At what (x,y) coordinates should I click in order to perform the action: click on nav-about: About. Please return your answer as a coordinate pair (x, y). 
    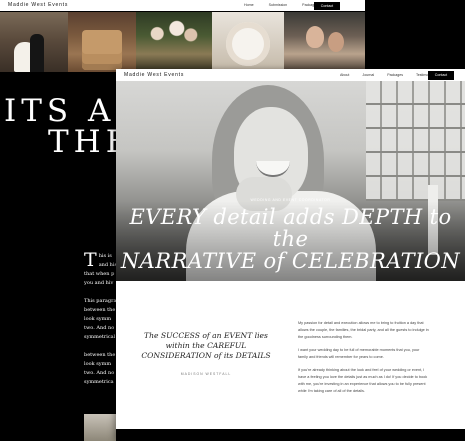
    Looking at the image, I should click on (344, 75).